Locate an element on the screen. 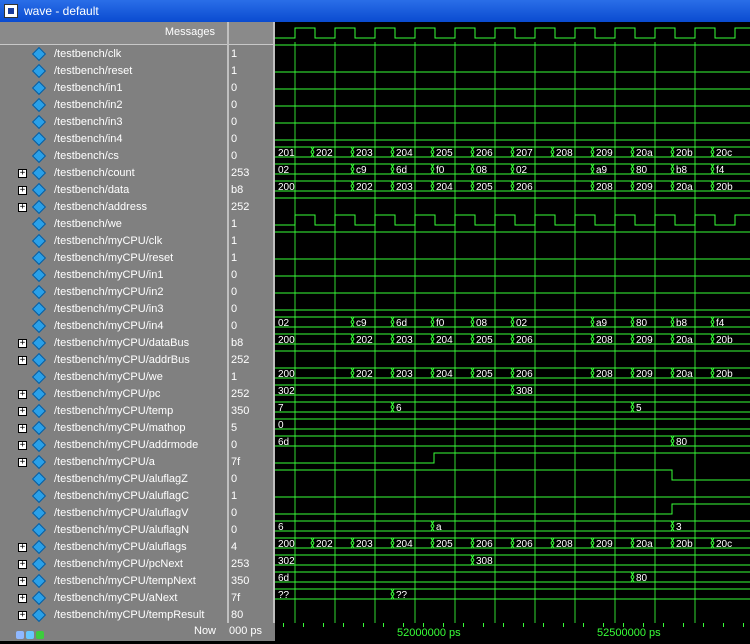 Image resolution: width=750 pixels, height=644 pixels. signal-row: /testbench/cs is located at coordinates (113, 156).